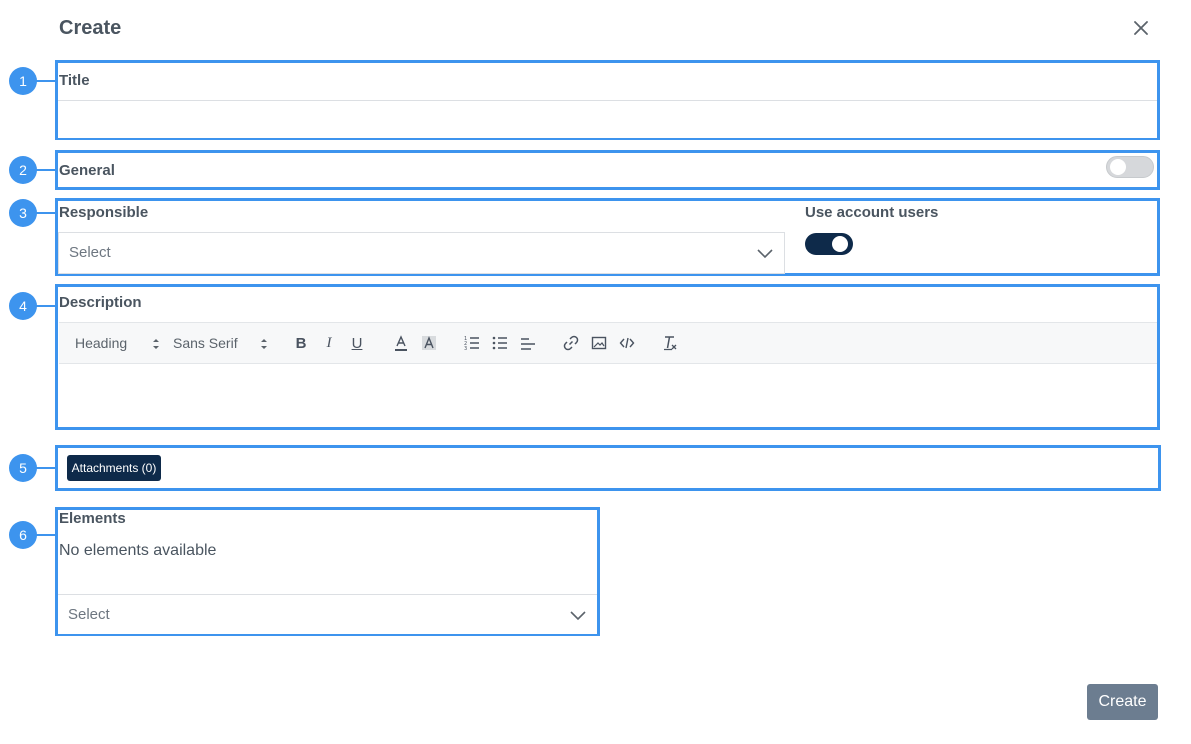  What do you see at coordinates (465, 349) in the screenshot?
I see `svg-text: 3` at bounding box center [465, 349].